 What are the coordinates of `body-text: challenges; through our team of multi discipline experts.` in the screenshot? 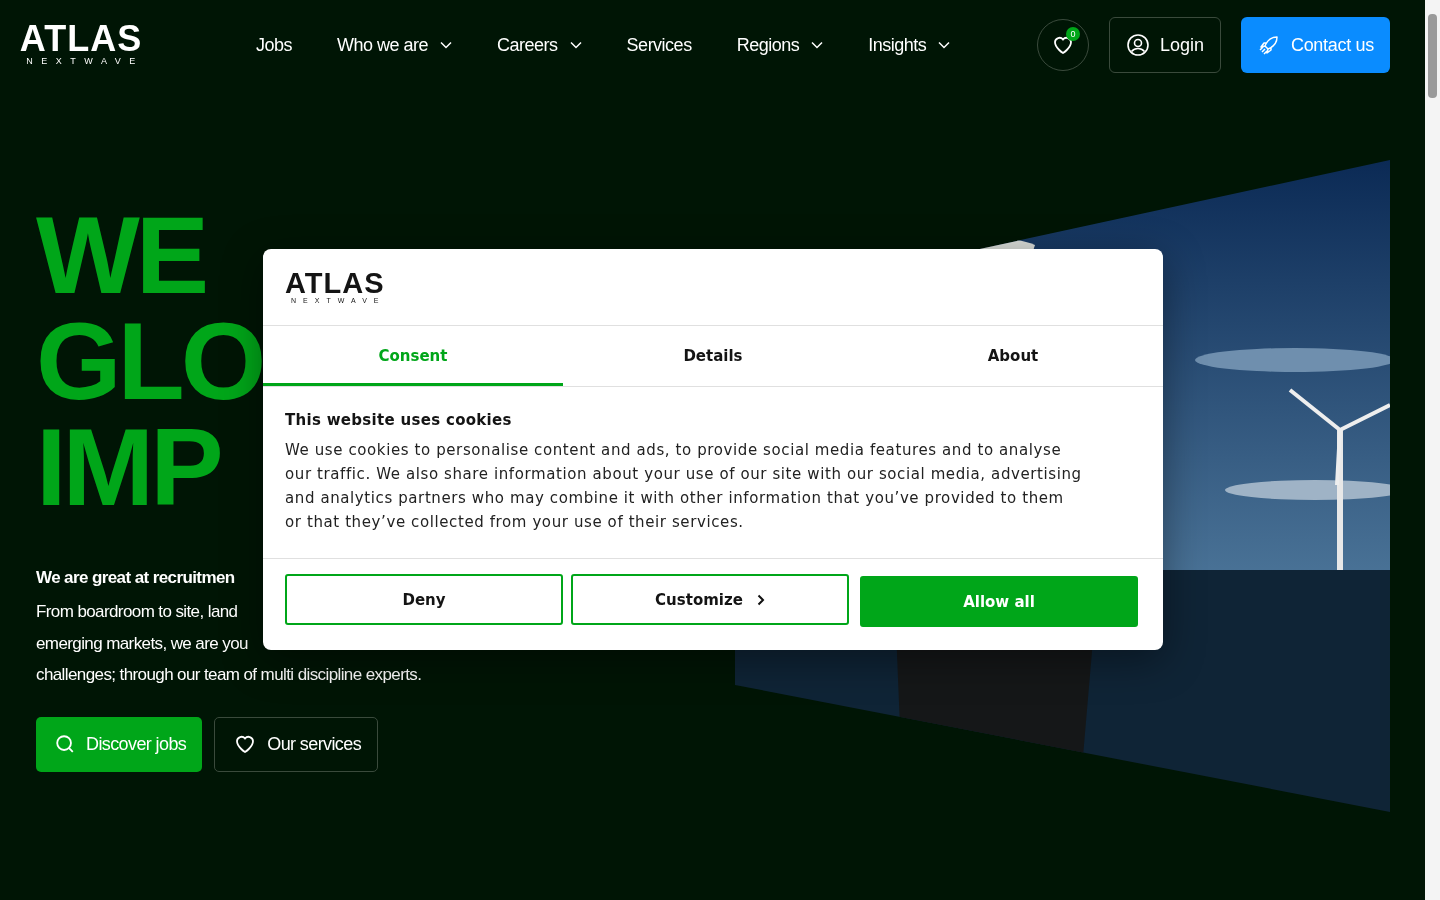 It's located at (229, 675).